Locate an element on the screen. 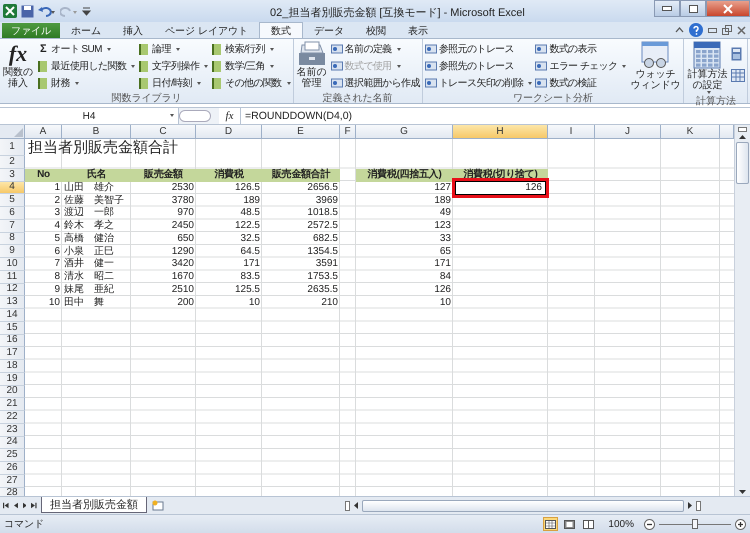 The width and height of the screenshot is (750, 533). ribbon-button: 論理 is located at coordinates (173, 49).